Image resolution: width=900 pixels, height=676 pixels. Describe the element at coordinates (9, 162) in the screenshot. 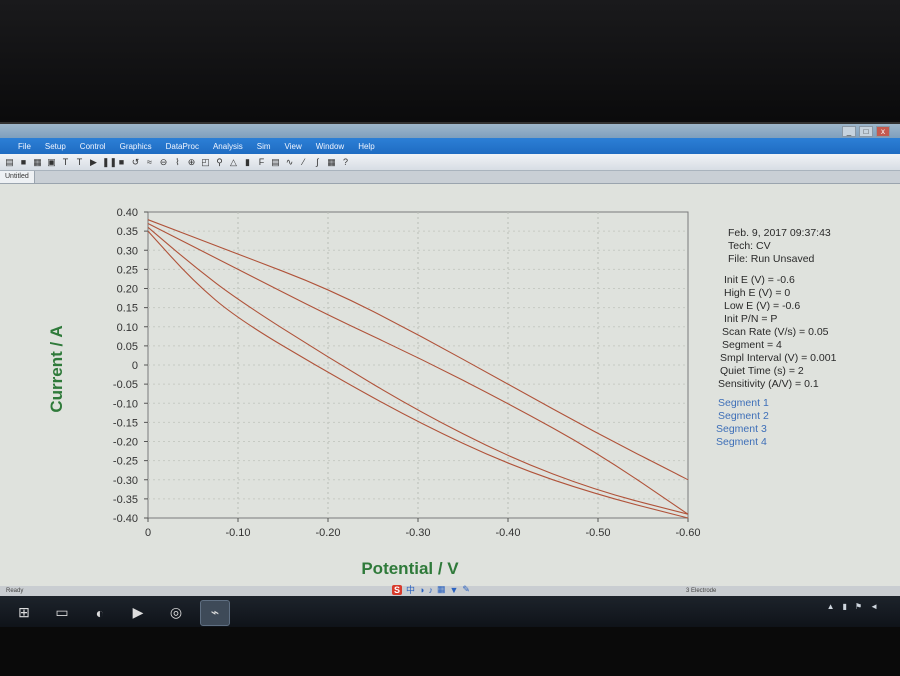

I see `open-icon: ▤` at that location.